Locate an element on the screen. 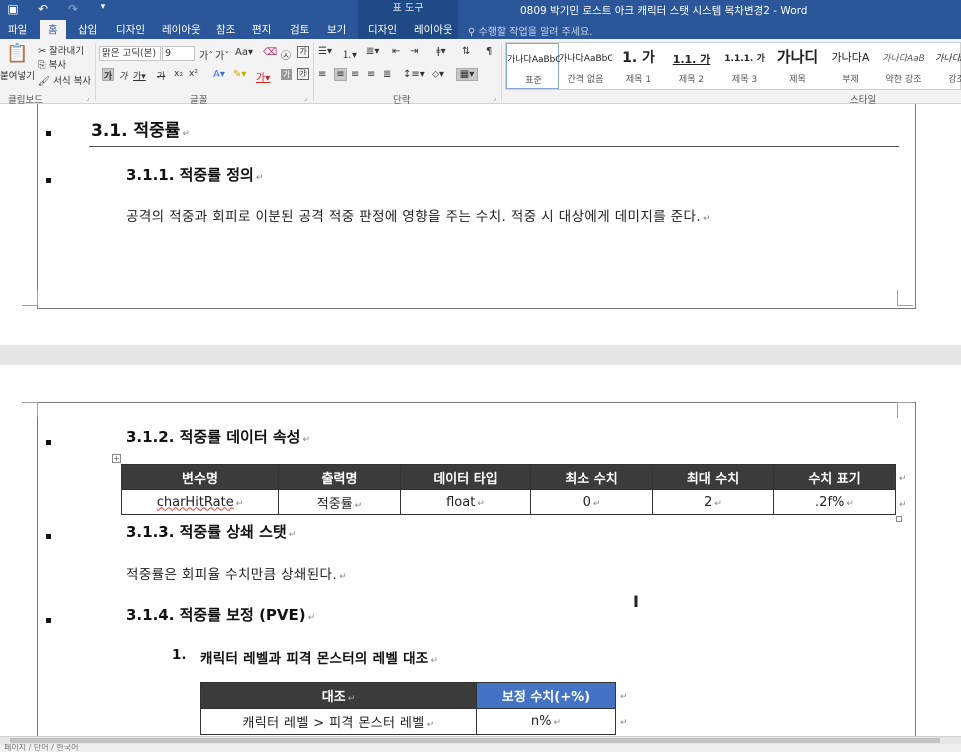  table-header-cell: 최소 수치 is located at coordinates (591, 477).